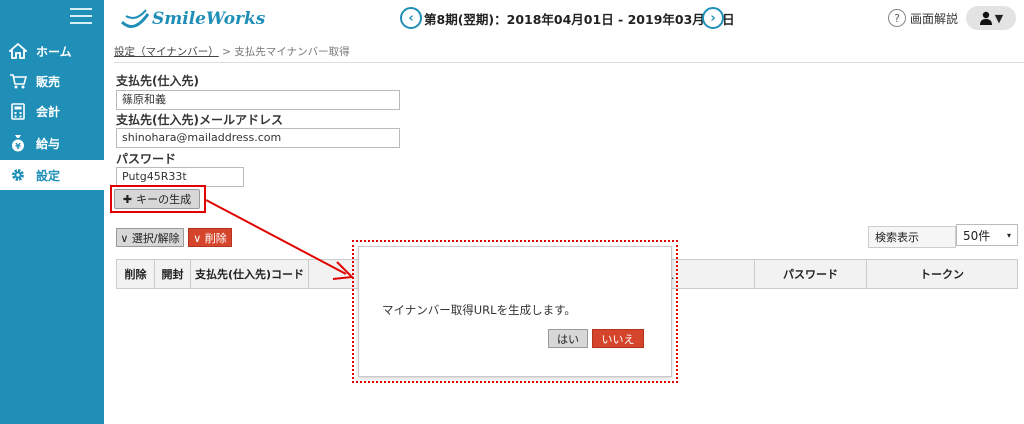 The height and width of the screenshot is (424, 1024). Describe the element at coordinates (164, 199) in the screenshot. I see `generate-key-label: キーの生成` at that location.